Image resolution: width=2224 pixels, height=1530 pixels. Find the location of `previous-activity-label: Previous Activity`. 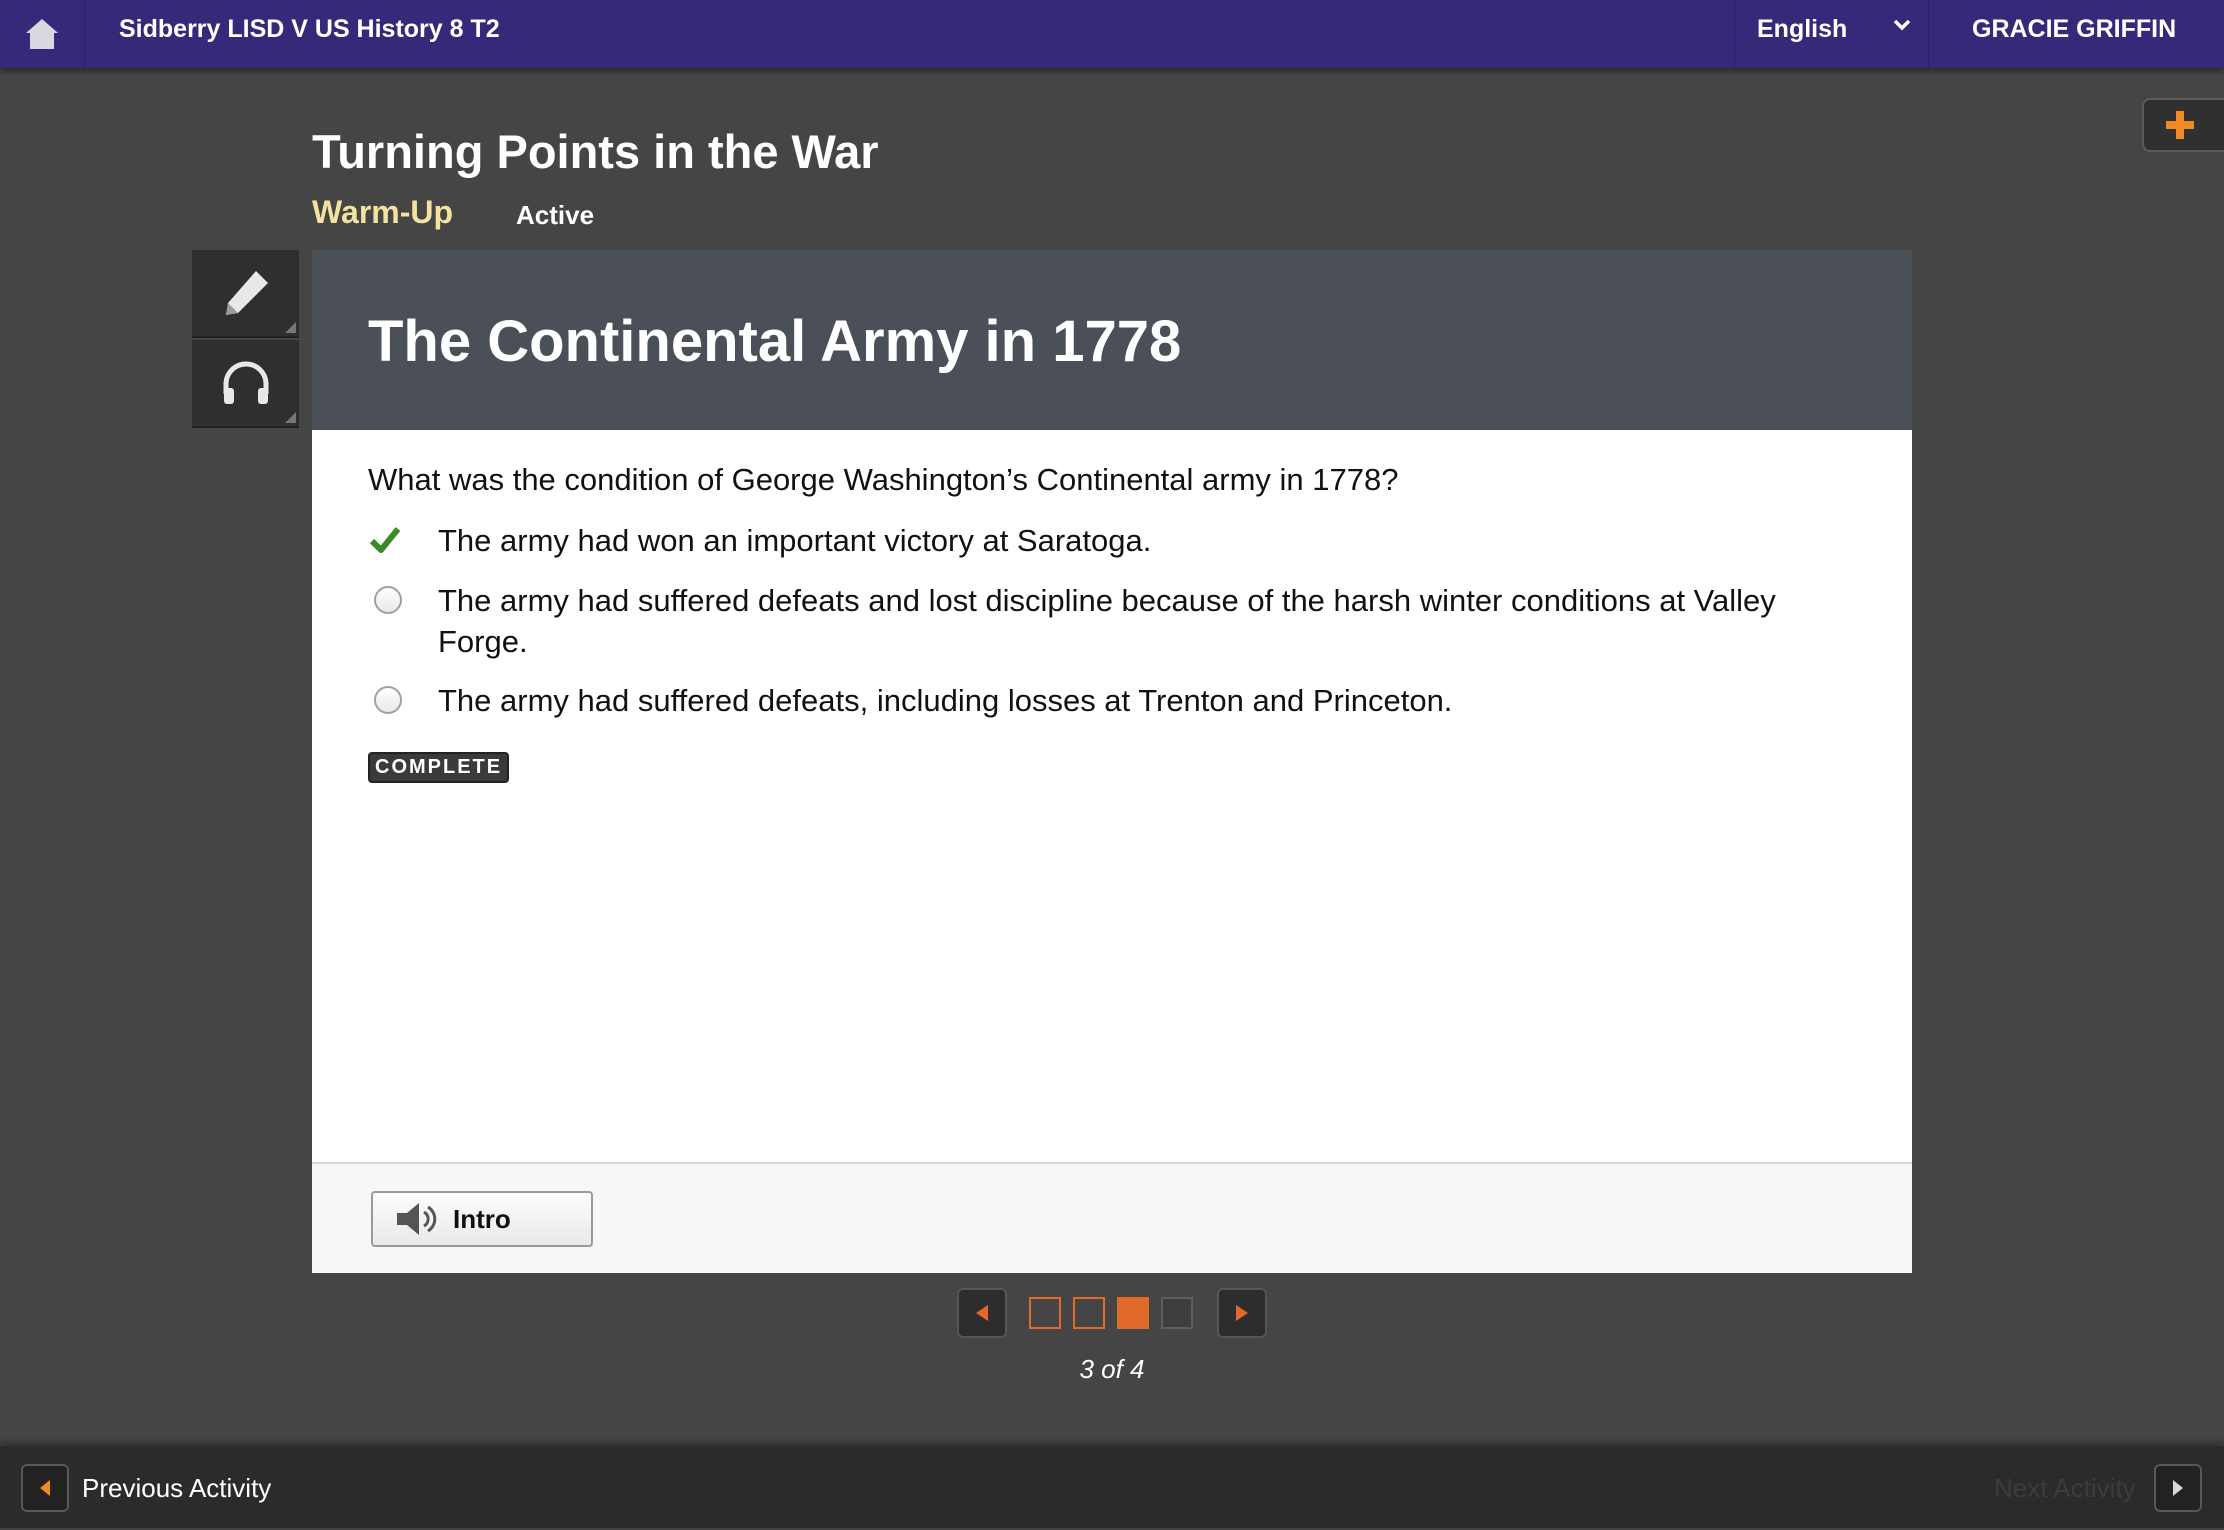

previous-activity-label: Previous Activity is located at coordinates (176, 1488).